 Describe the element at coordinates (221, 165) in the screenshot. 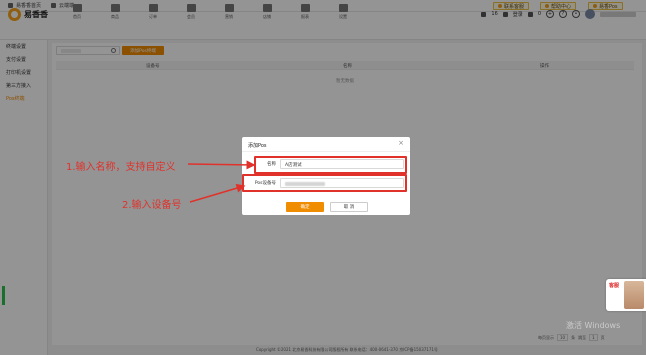

I see `arrow-to-name` at that location.